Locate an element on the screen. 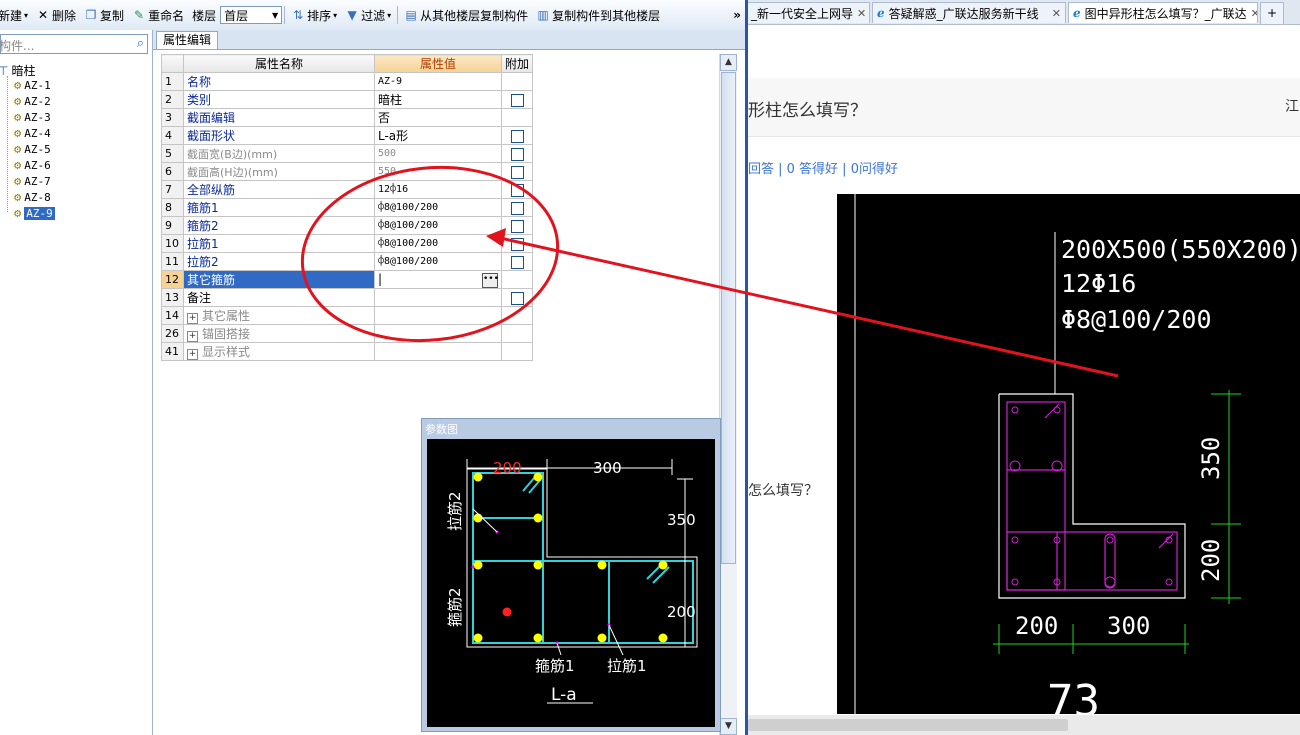 This screenshot has width=1300, height=735. horizontal-scrollbar is located at coordinates (1024, 725).